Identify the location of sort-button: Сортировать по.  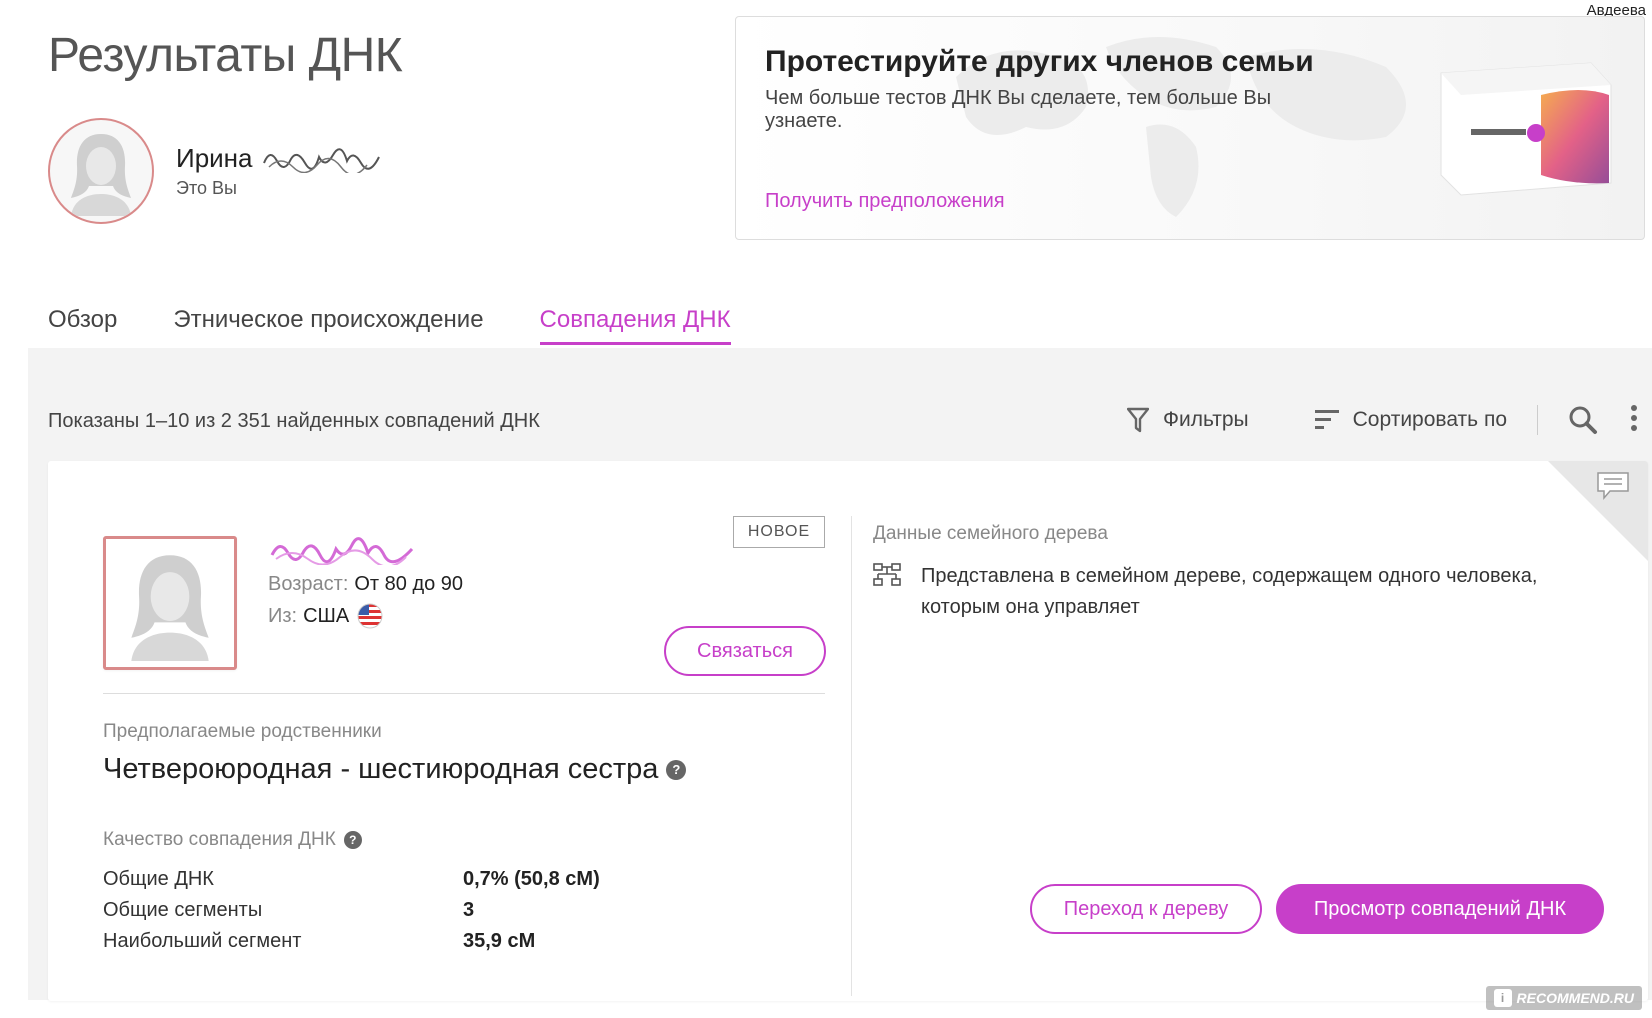
(1410, 420).